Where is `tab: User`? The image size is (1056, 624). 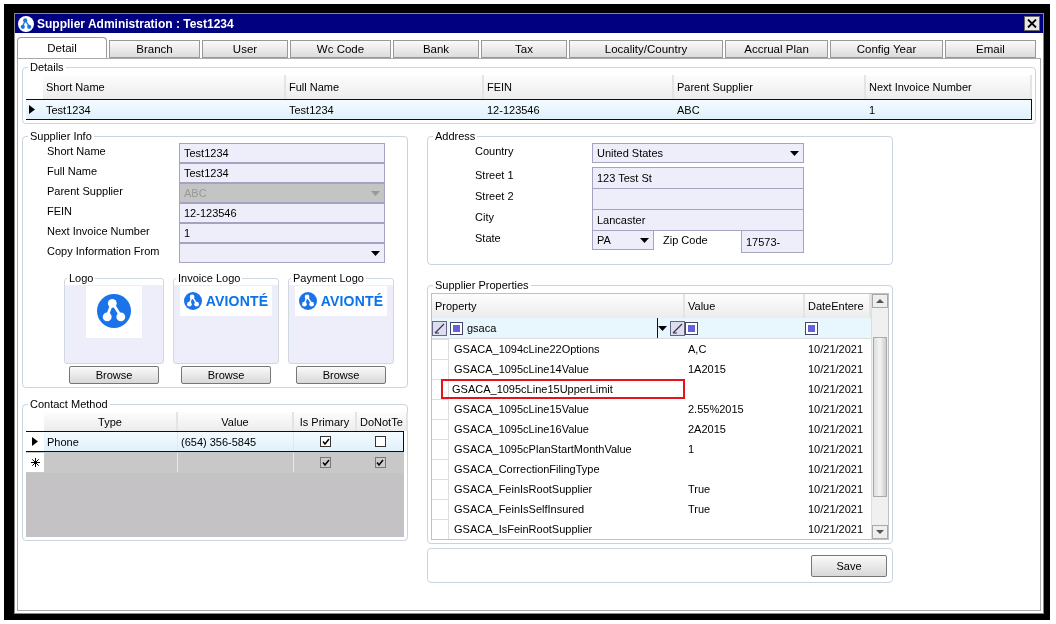 tab: User is located at coordinates (245, 49).